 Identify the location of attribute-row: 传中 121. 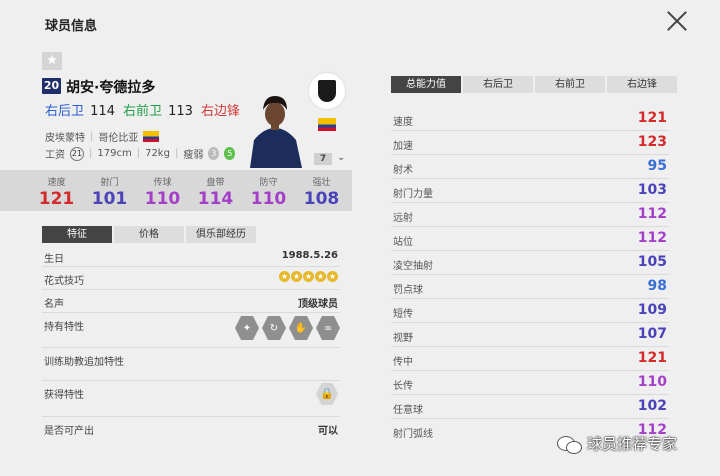
(530, 359).